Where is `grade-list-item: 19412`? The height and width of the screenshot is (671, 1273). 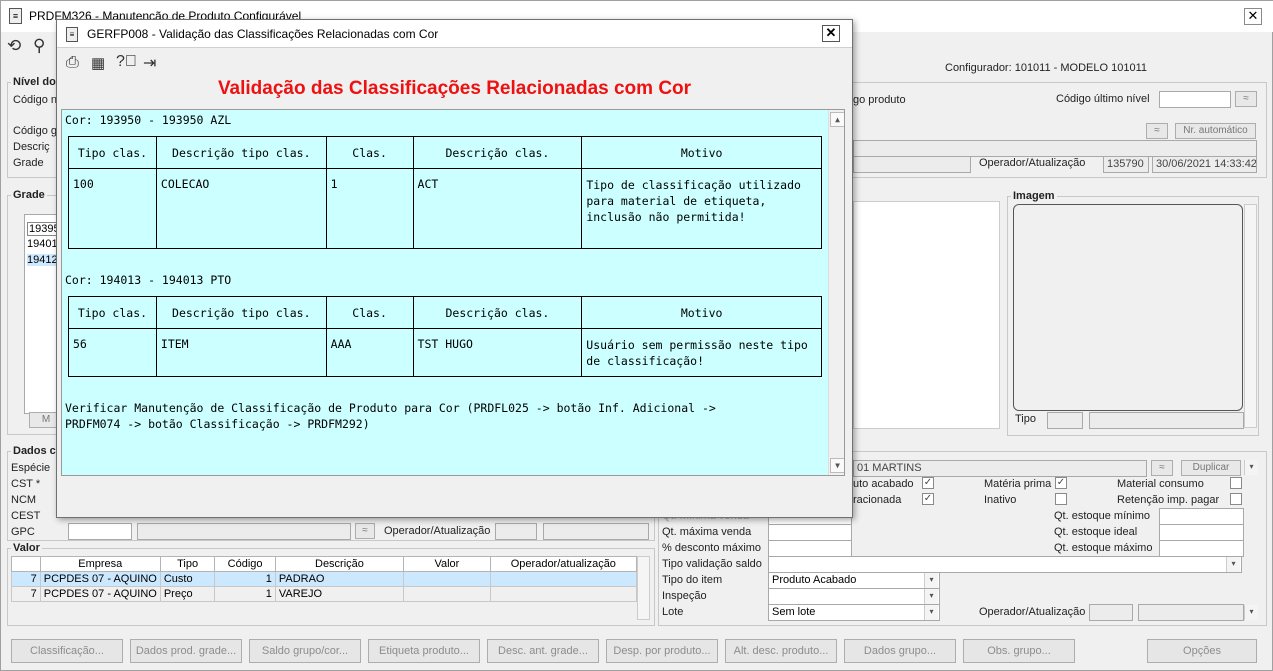 grade-list-item: 19412 is located at coordinates (42, 260).